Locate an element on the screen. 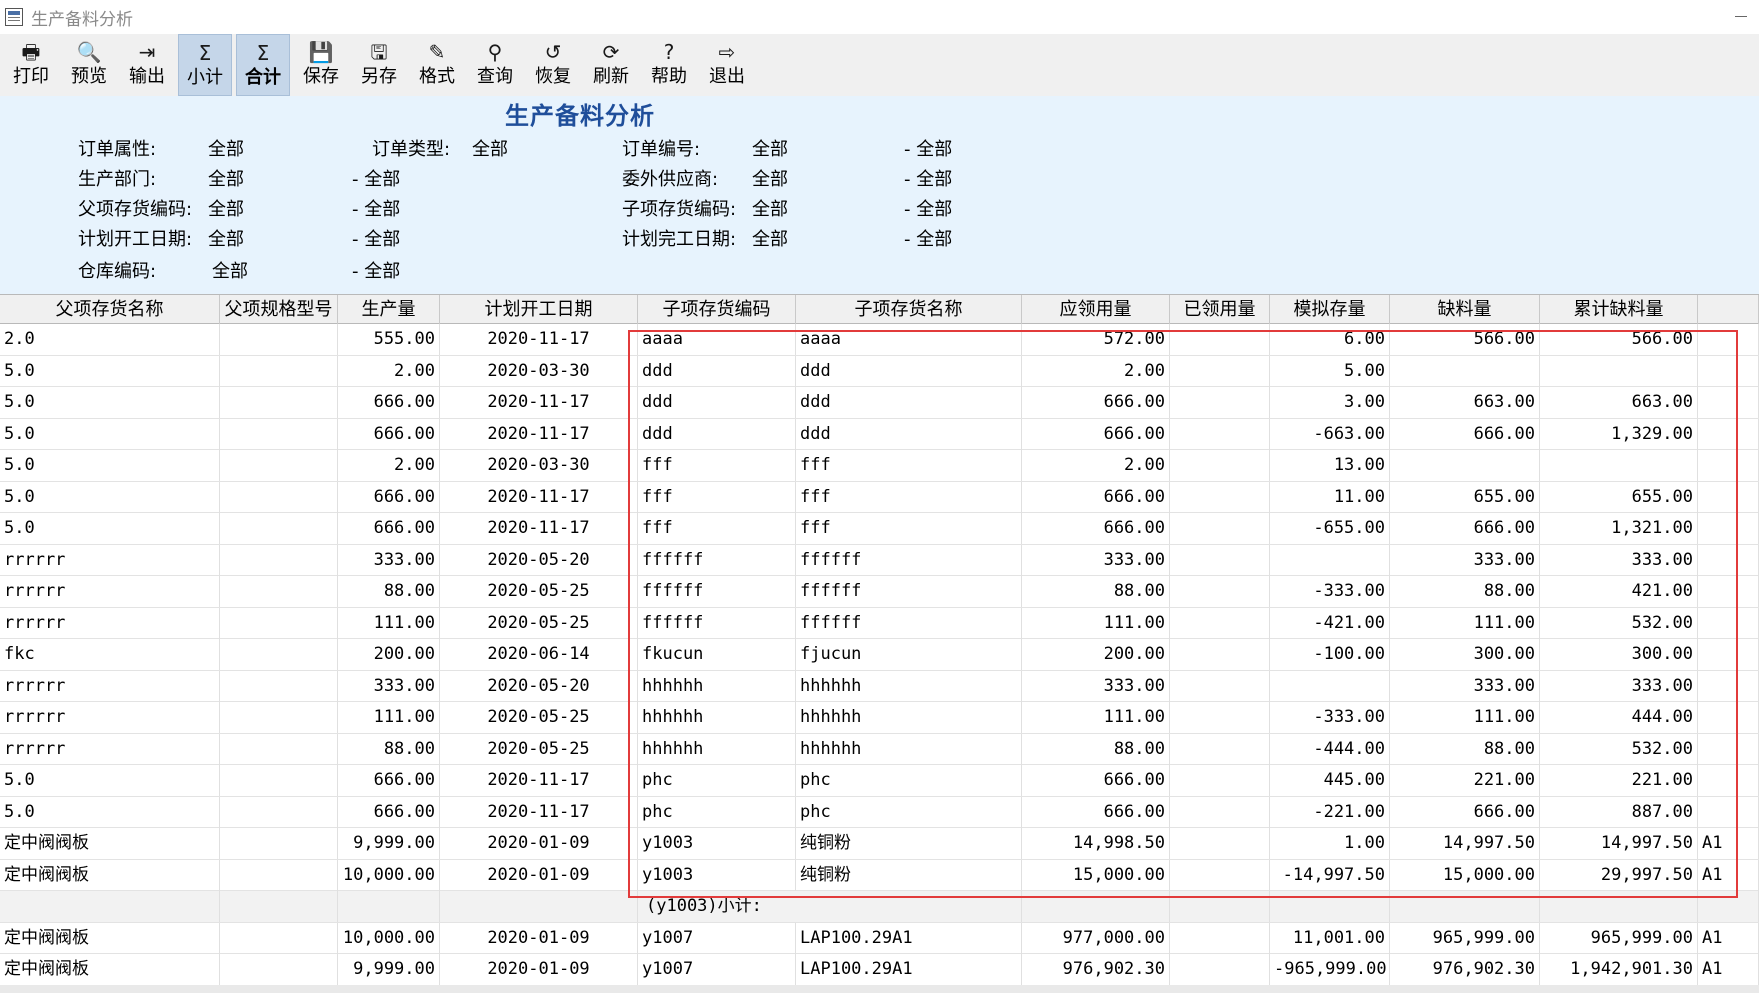 This screenshot has height=993, width=1759. column-header: 父项存货名称 is located at coordinates (110, 309).